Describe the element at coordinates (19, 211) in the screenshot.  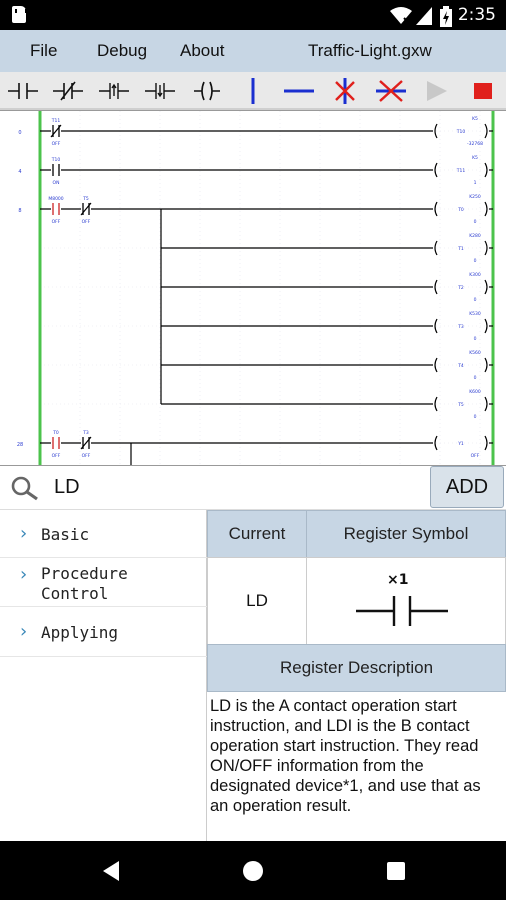
I see `step-number: 8` at that location.